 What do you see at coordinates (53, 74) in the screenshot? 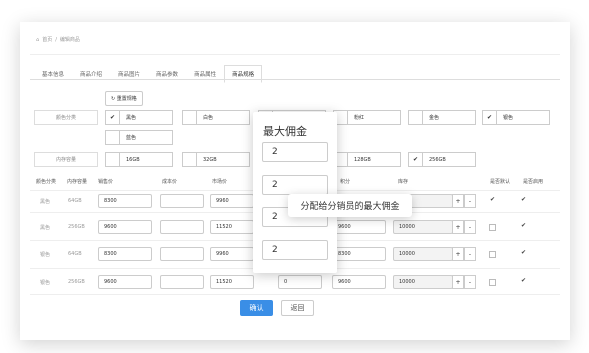
I see `tab-basic-info: 基本信息` at bounding box center [53, 74].